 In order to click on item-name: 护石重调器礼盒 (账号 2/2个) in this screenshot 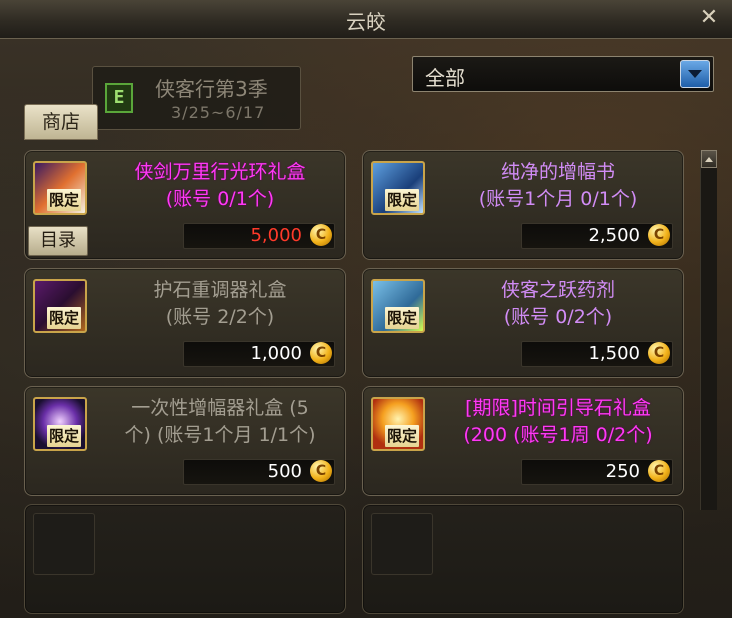, I will do `click(220, 303)`.